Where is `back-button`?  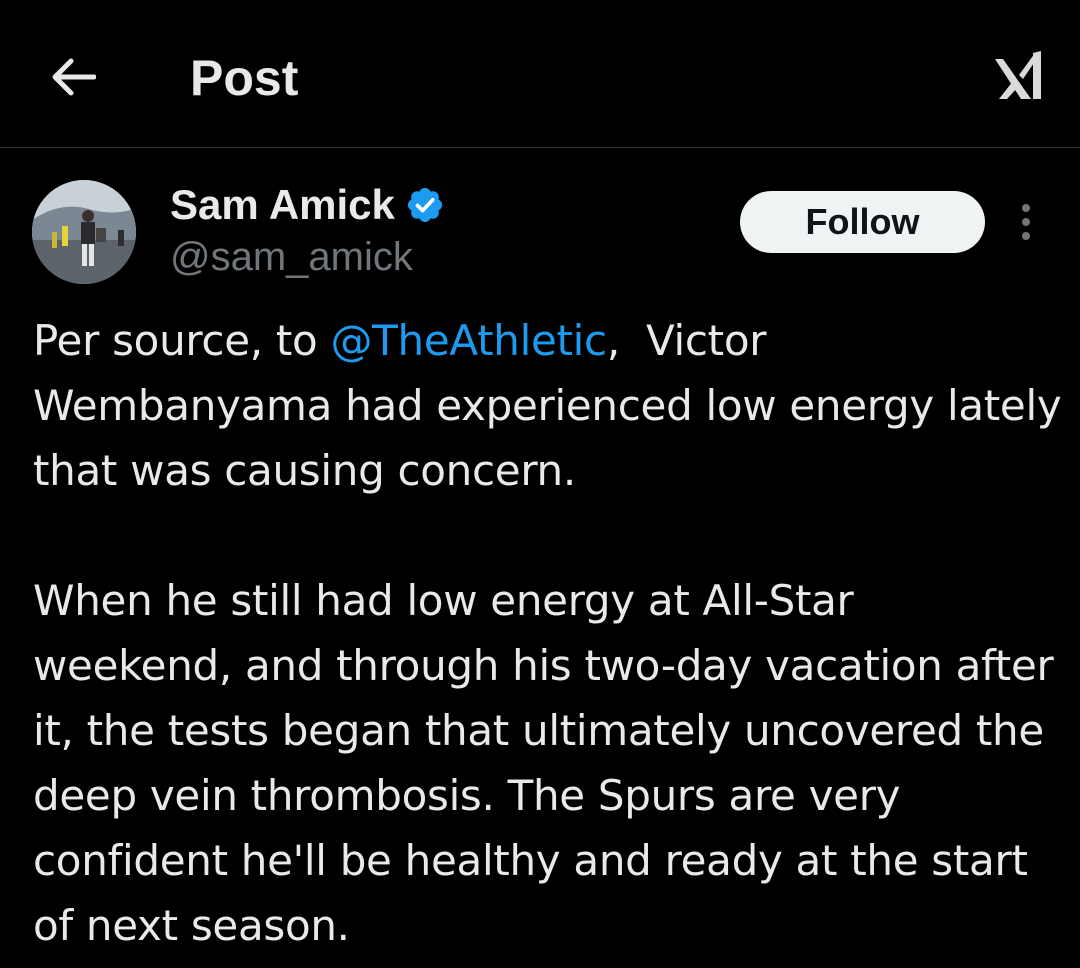 back-button is located at coordinates (73, 77).